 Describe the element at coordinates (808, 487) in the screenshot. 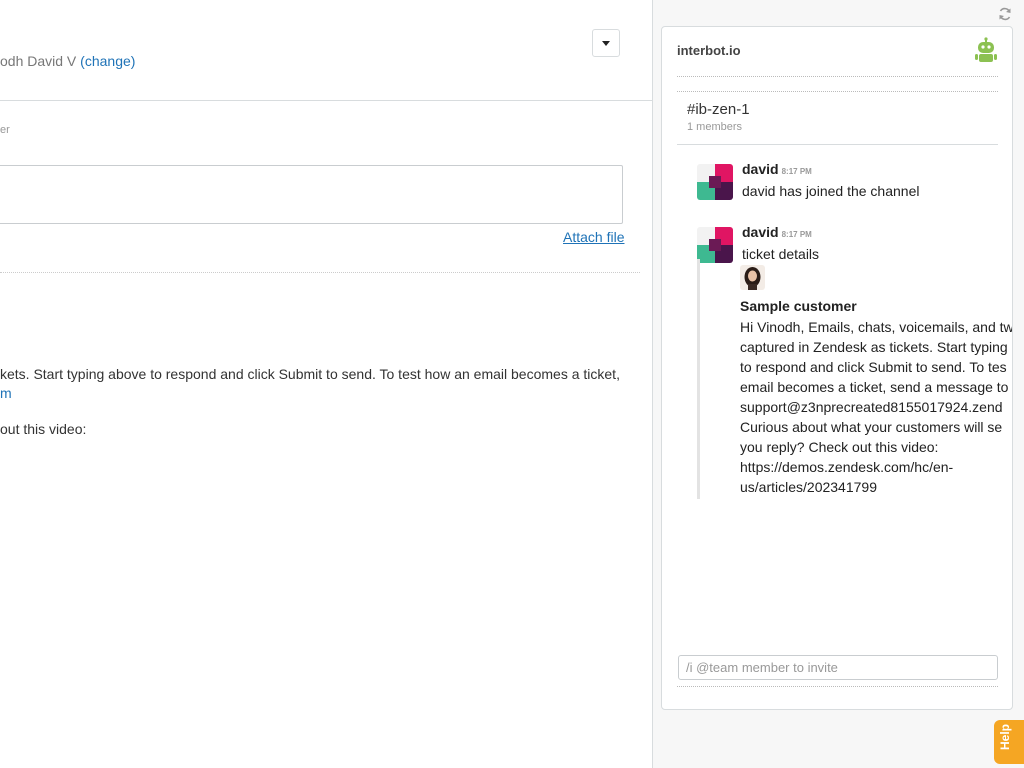

I see `attachment-link: us/articles/202341799` at that location.